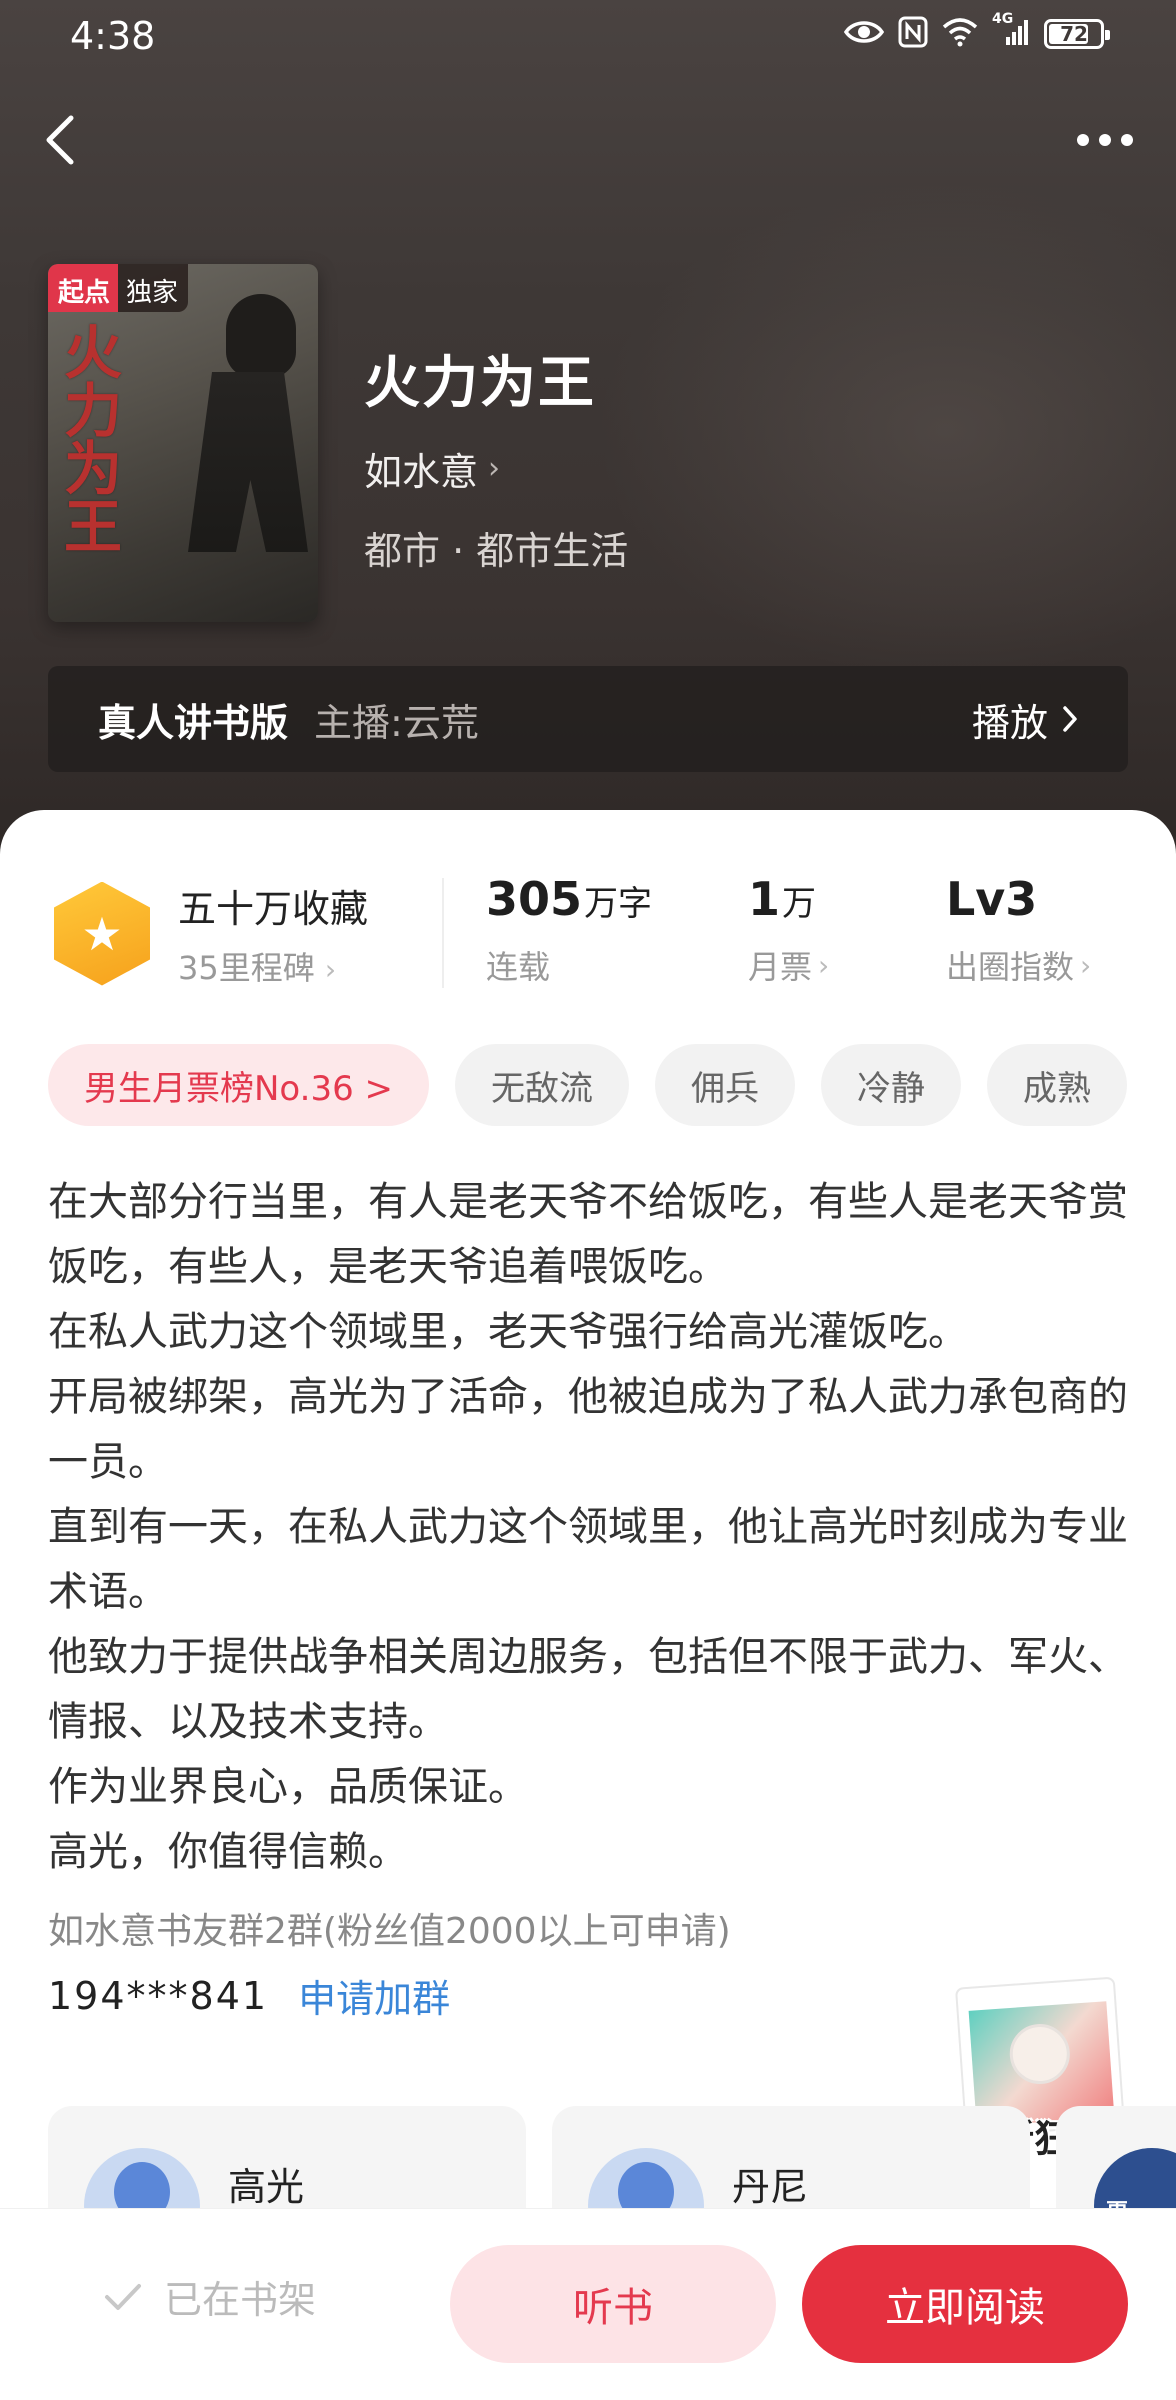 The width and height of the screenshot is (1176, 2400). Describe the element at coordinates (1105, 140) in the screenshot. I see `more-options-button` at that location.